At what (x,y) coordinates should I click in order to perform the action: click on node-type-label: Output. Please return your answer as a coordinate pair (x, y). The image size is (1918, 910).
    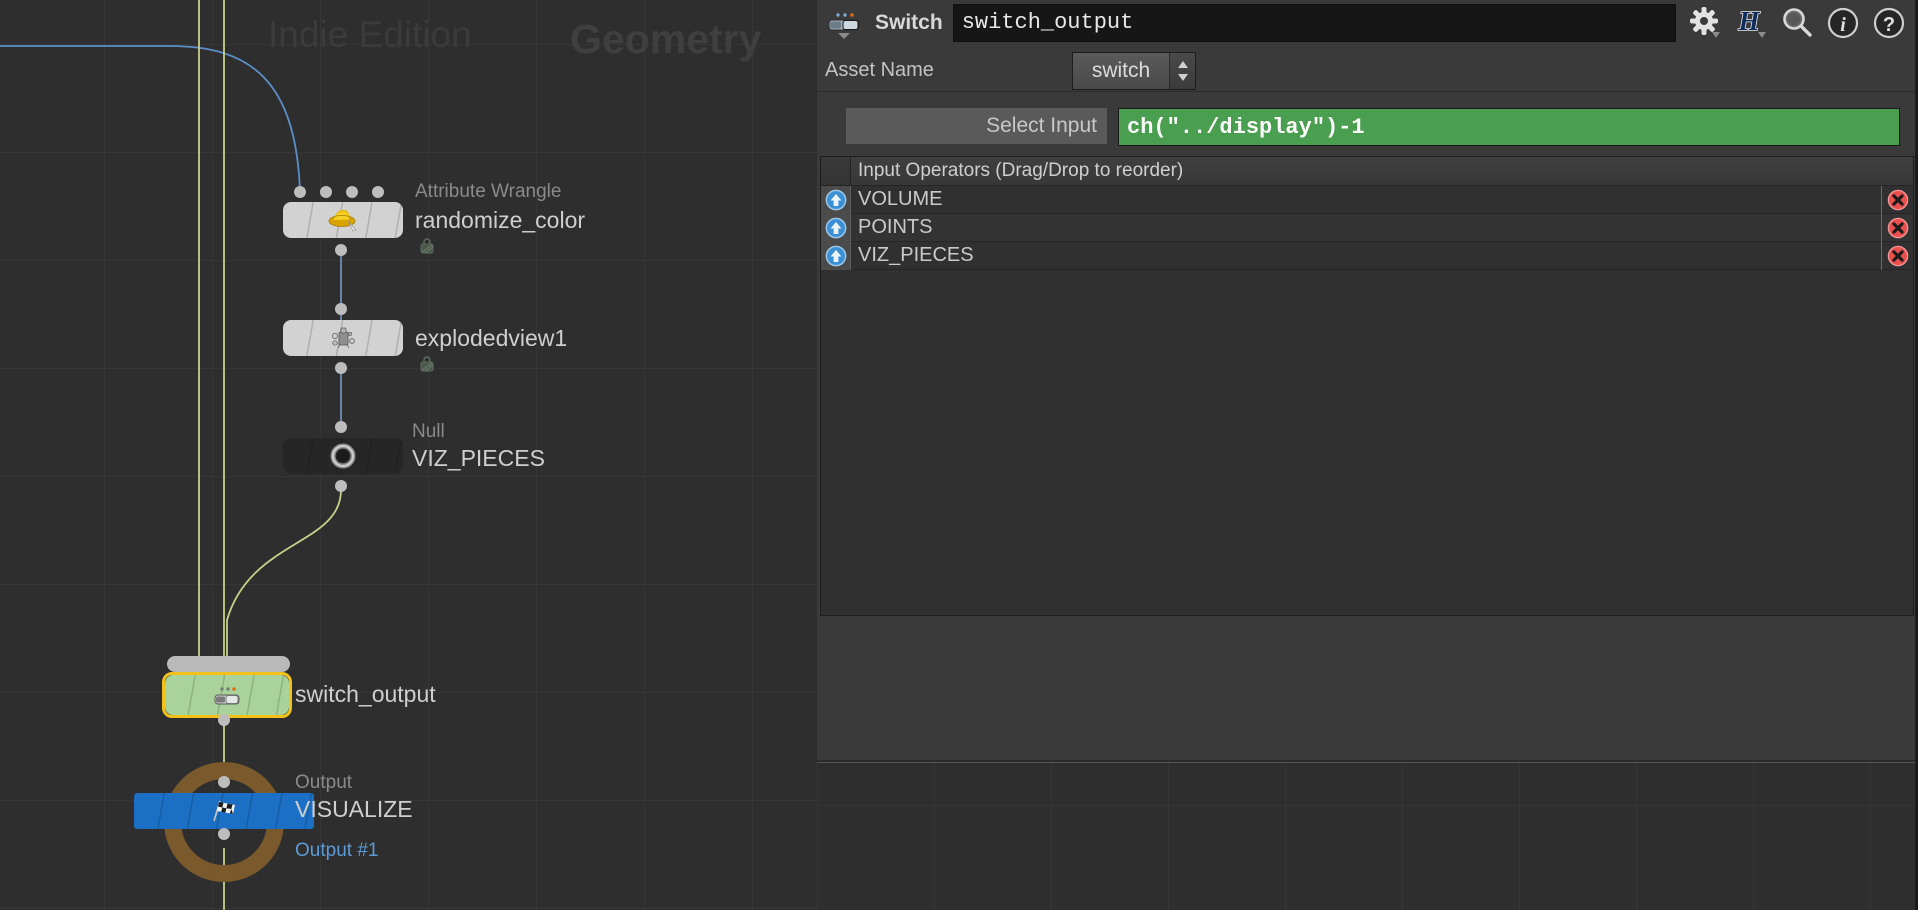
    Looking at the image, I should click on (324, 782).